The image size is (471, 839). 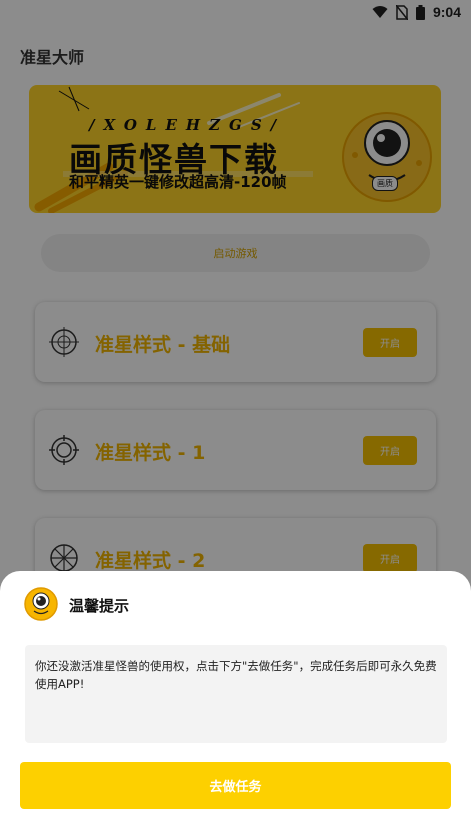 I want to click on do-task-button: 去做任务, so click(x=235, y=785).